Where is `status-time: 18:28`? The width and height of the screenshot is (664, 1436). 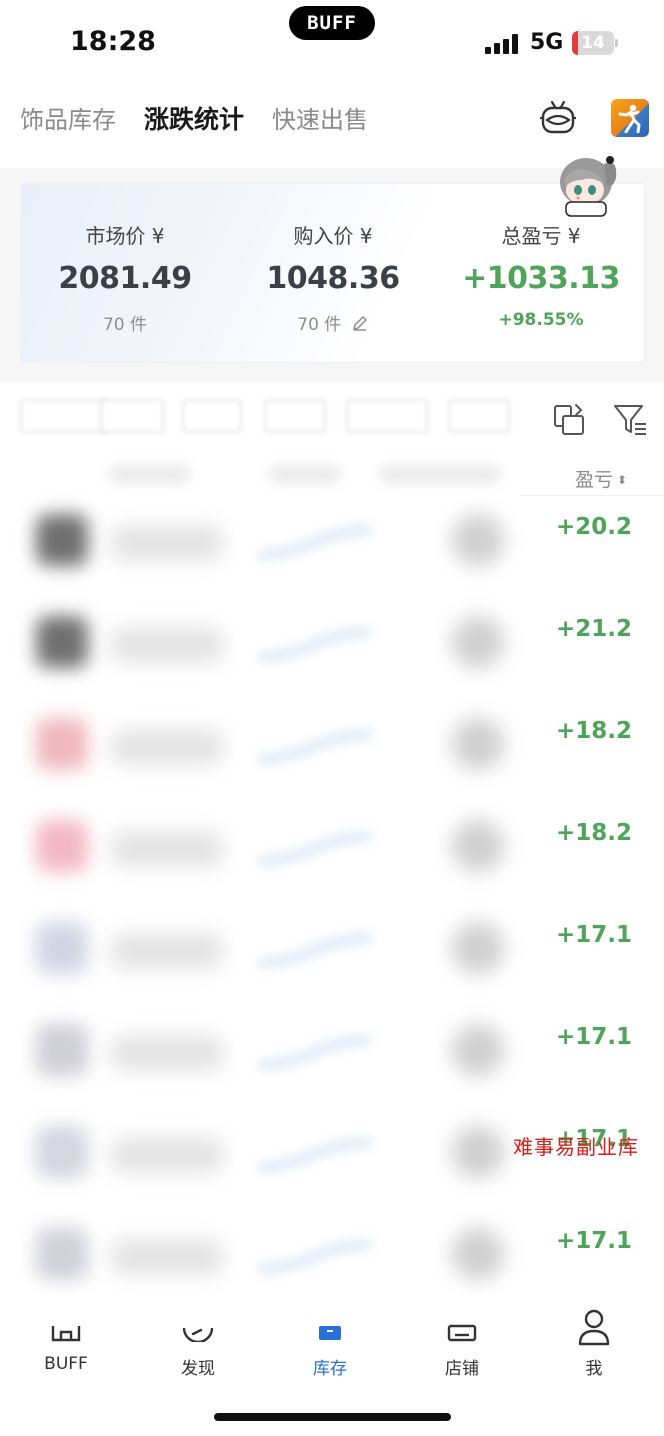
status-time: 18:28 is located at coordinates (113, 41).